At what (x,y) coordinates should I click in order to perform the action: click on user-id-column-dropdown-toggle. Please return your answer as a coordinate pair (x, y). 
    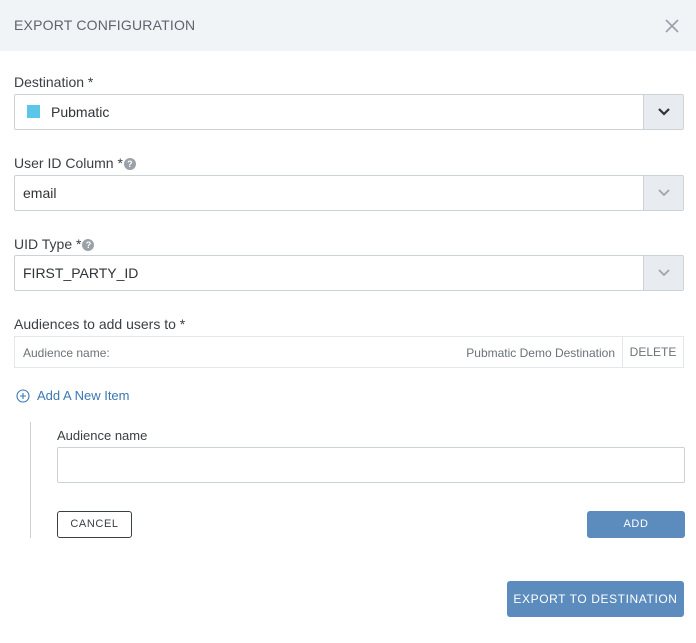
    Looking at the image, I should click on (663, 193).